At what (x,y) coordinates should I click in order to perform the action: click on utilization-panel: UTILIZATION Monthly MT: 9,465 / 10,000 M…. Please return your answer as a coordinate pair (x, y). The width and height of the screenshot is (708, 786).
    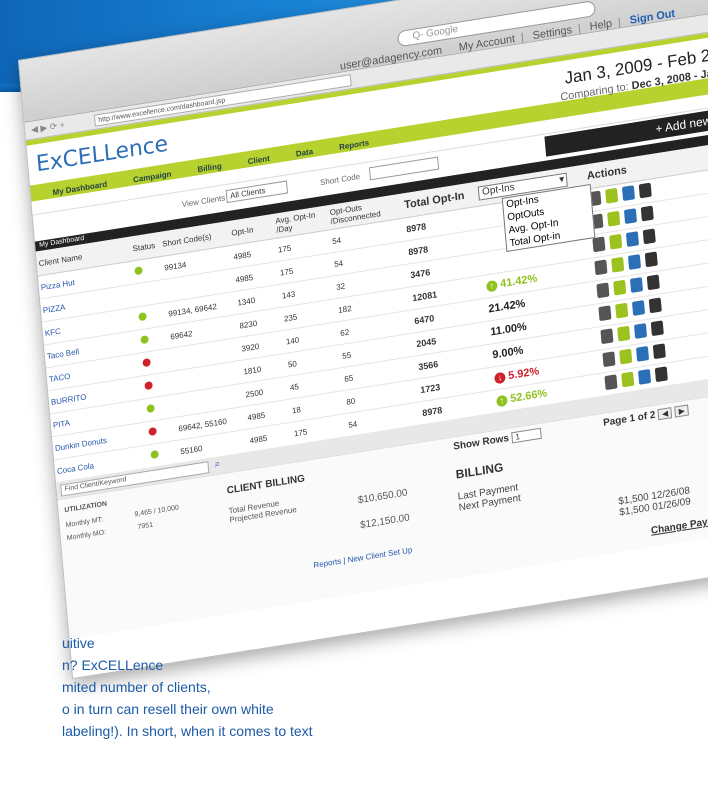
    Looking at the image, I should click on (122, 516).